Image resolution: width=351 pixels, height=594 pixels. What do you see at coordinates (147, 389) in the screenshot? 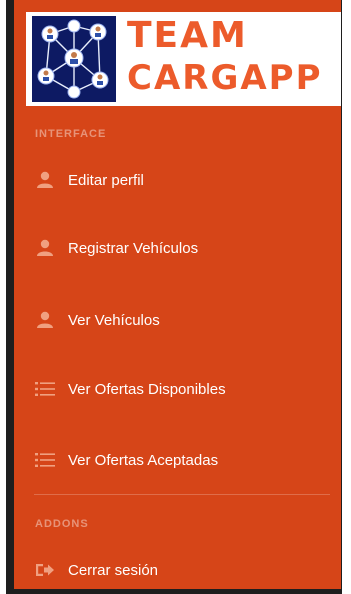
I see `nav-item-label: Ver Ofertas Disponibles` at bounding box center [147, 389].